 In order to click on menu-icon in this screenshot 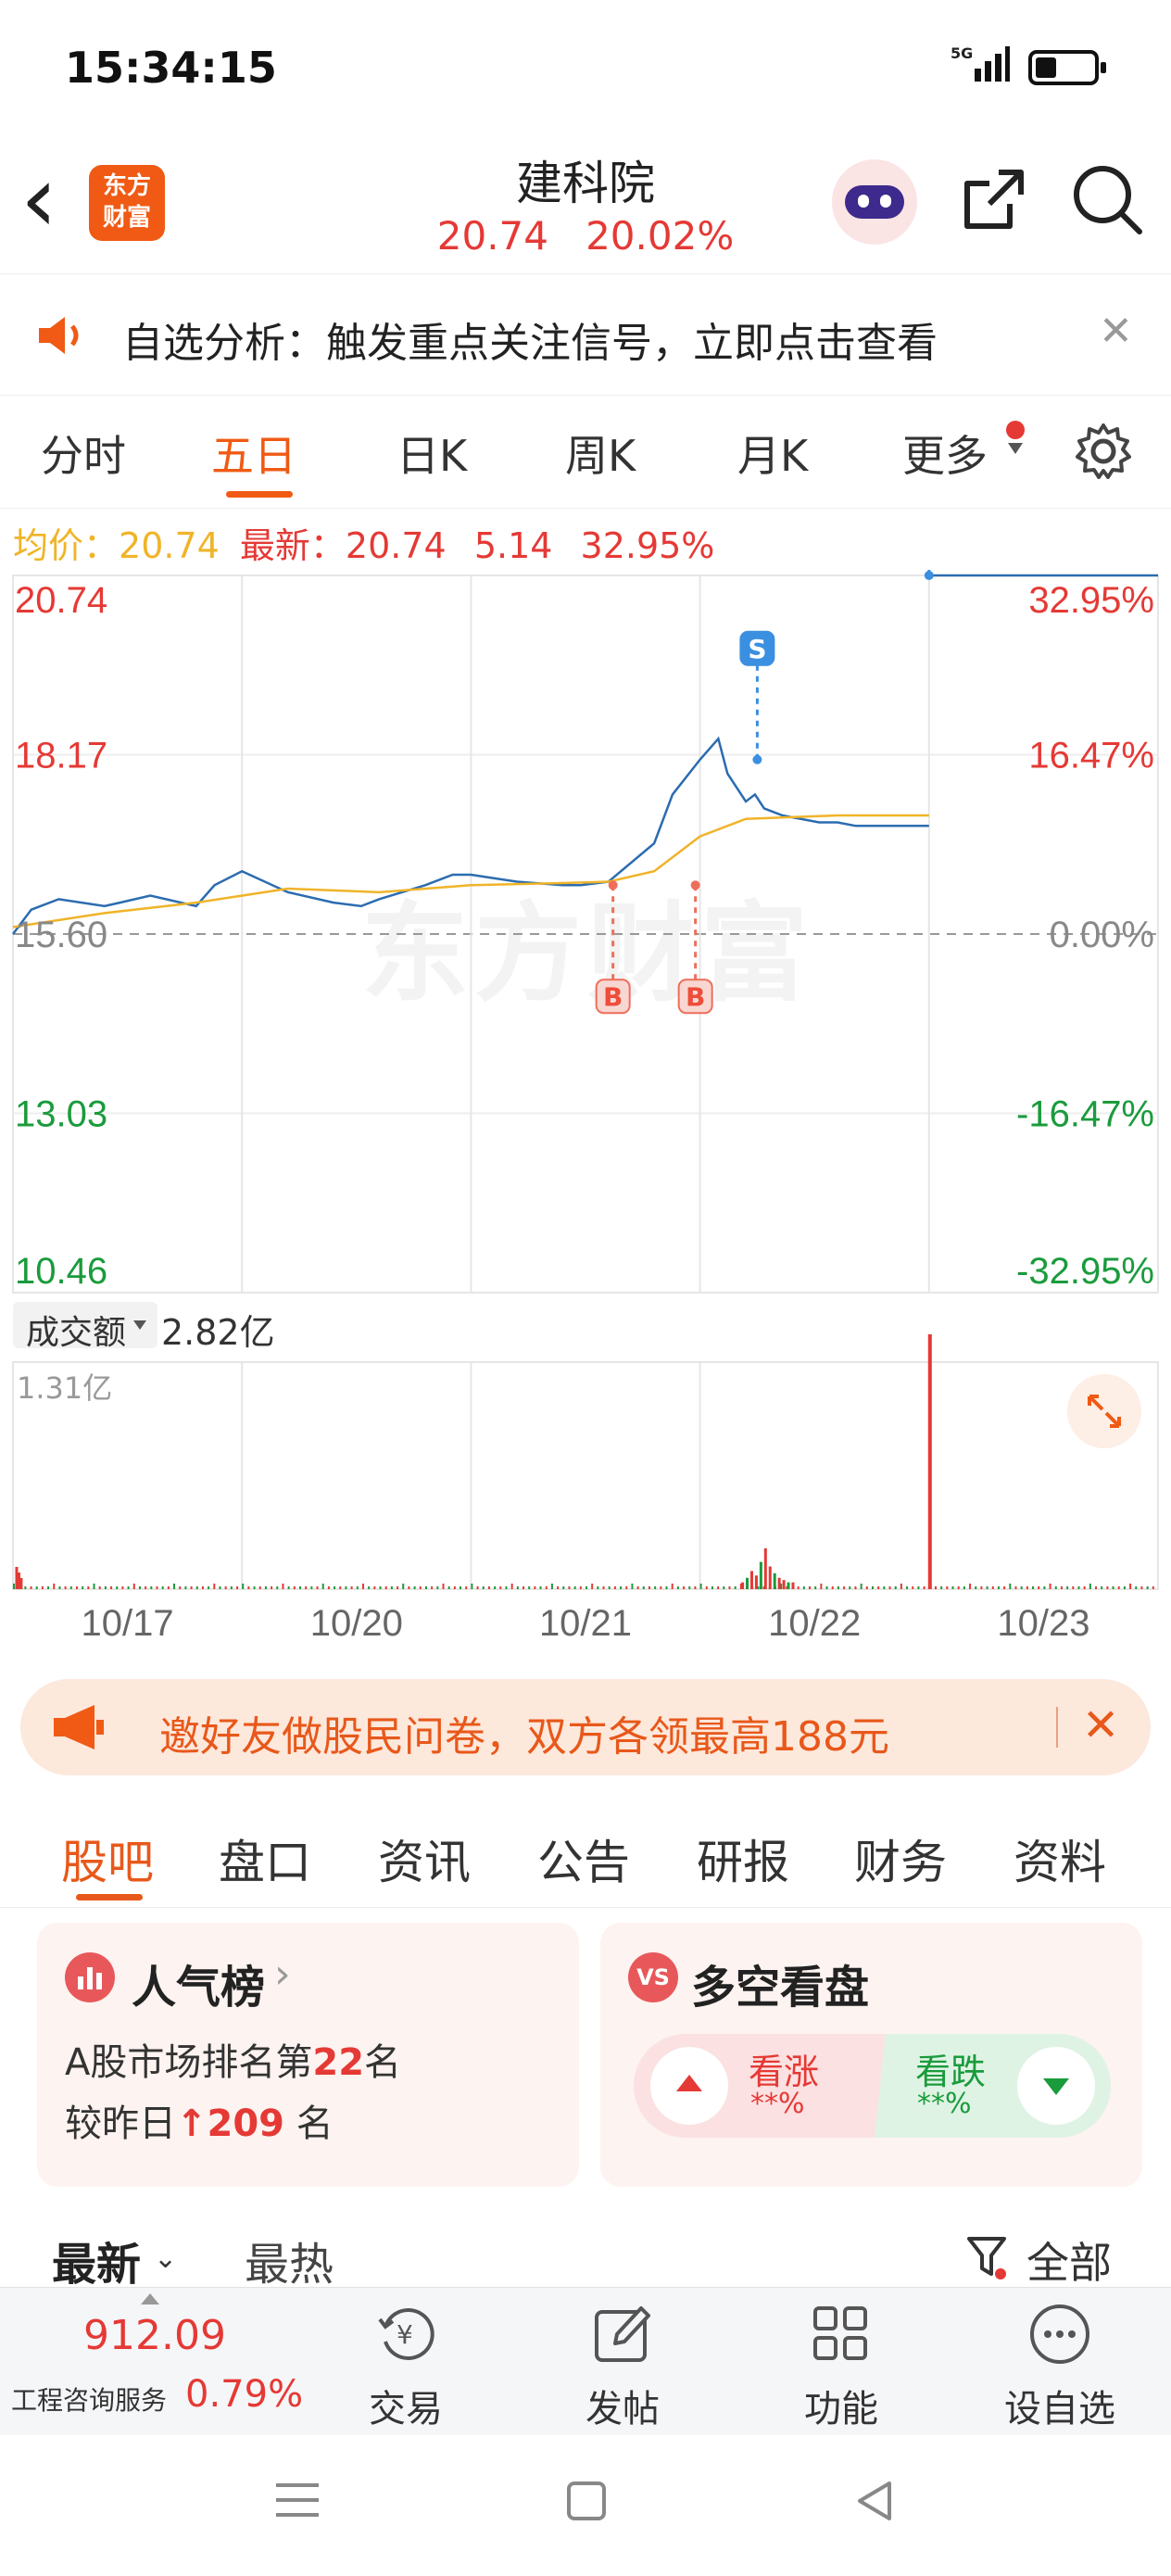, I will do `click(297, 2500)`.